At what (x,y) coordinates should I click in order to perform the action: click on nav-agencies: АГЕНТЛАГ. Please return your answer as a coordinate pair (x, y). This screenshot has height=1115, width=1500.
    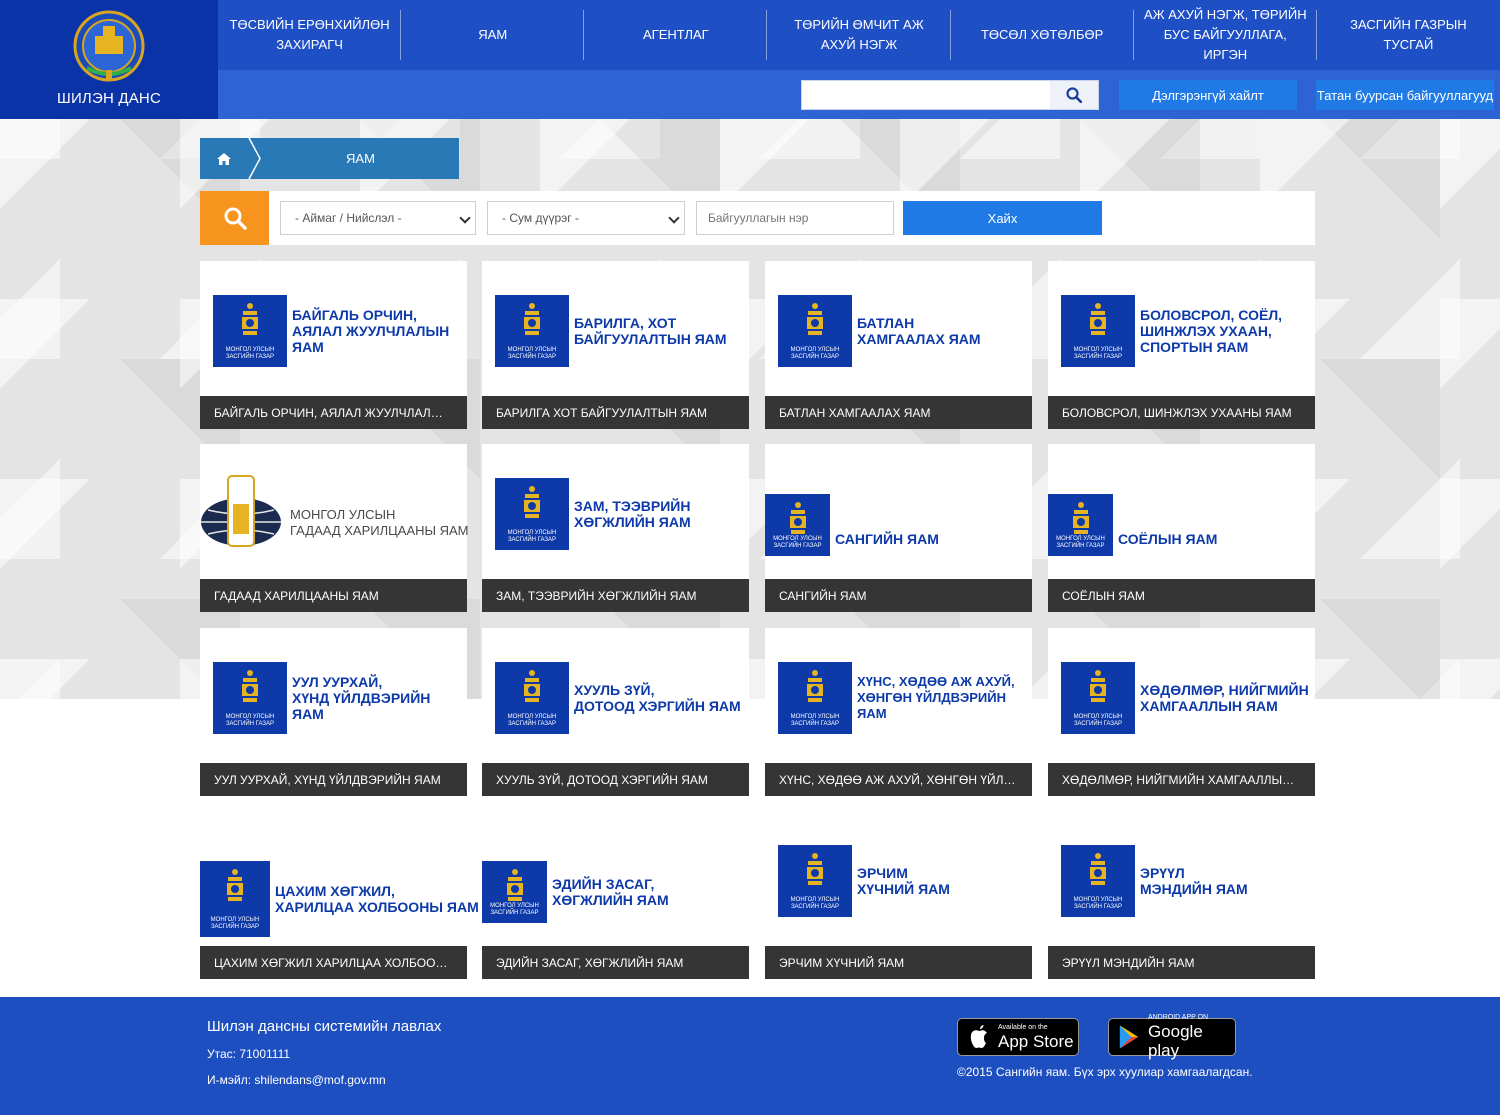
    Looking at the image, I should click on (676, 35).